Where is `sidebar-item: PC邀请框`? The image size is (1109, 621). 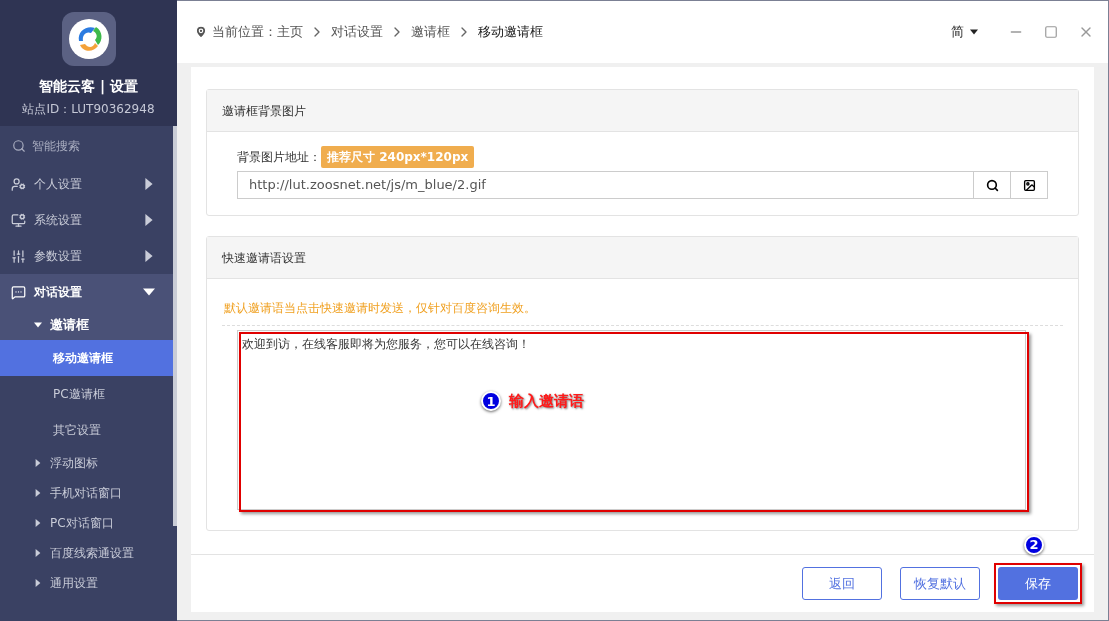 sidebar-item: PC邀请框 is located at coordinates (86, 394).